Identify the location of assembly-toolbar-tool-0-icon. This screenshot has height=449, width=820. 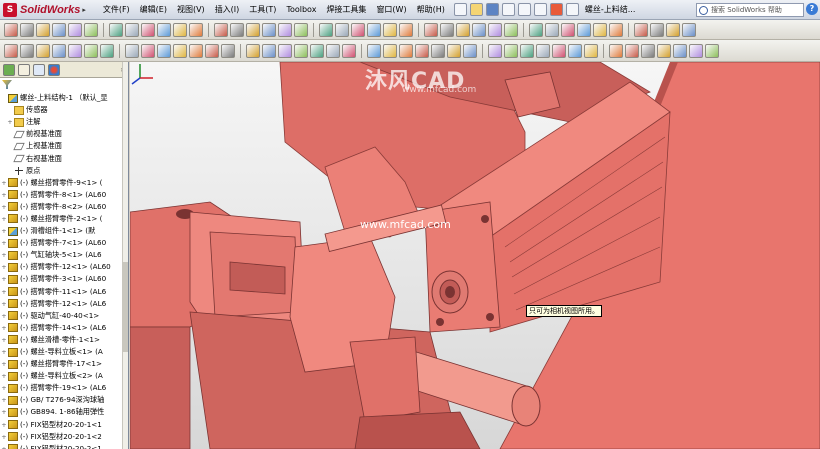
(11, 50).